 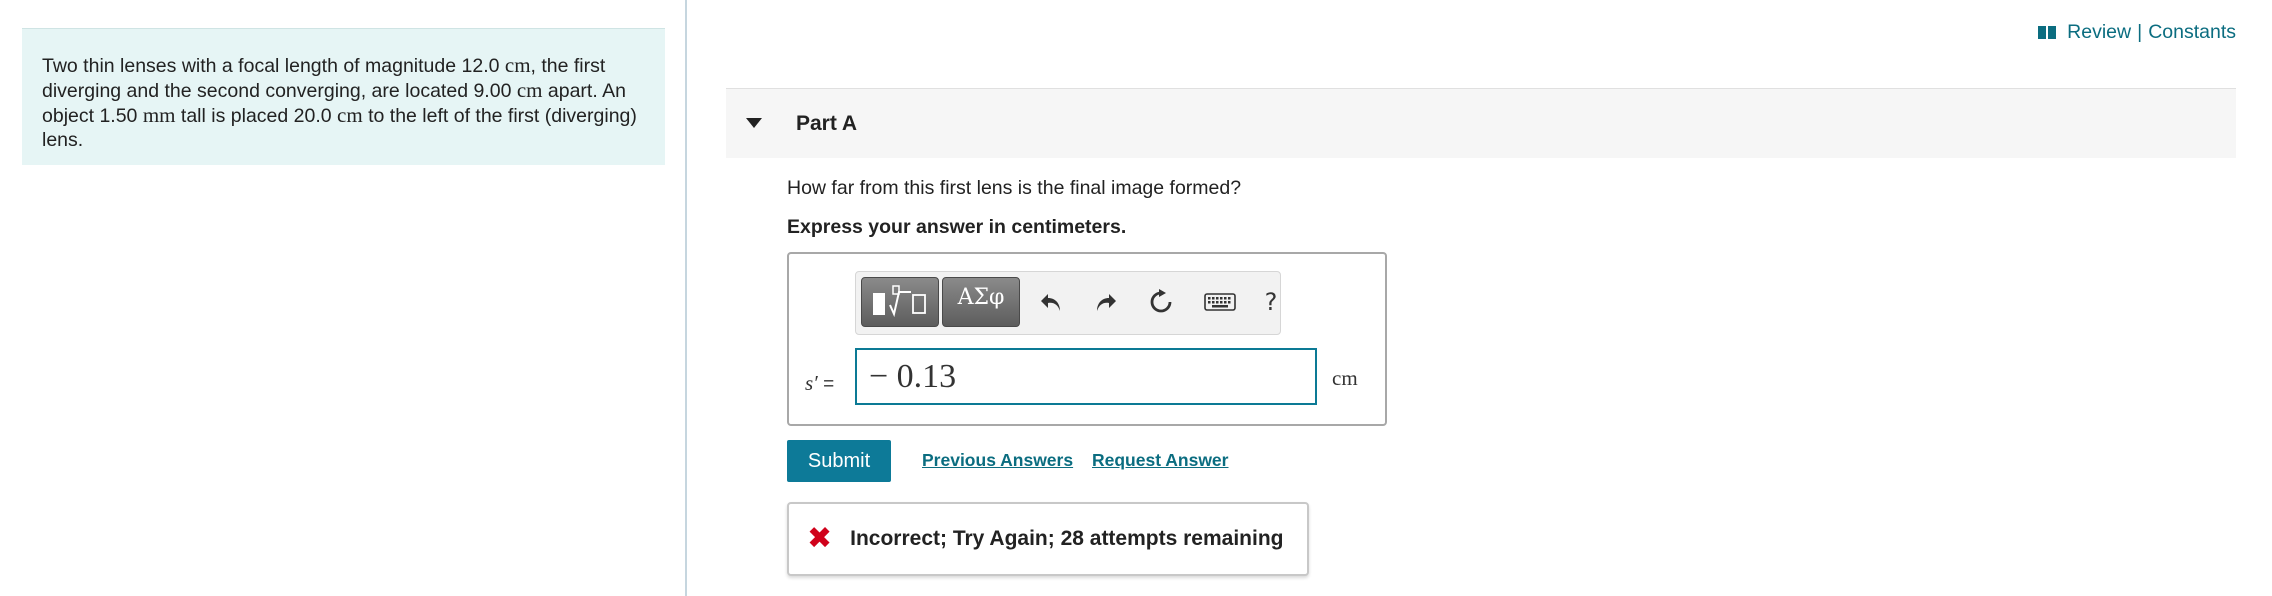 I want to click on answer-box: ΑΣφ ? s′ = − 0.13 cm, so click(x=1087, y=339).